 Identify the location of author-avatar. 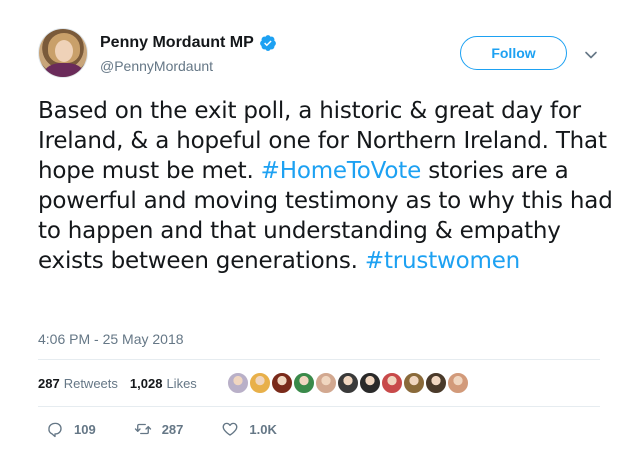
(63, 53).